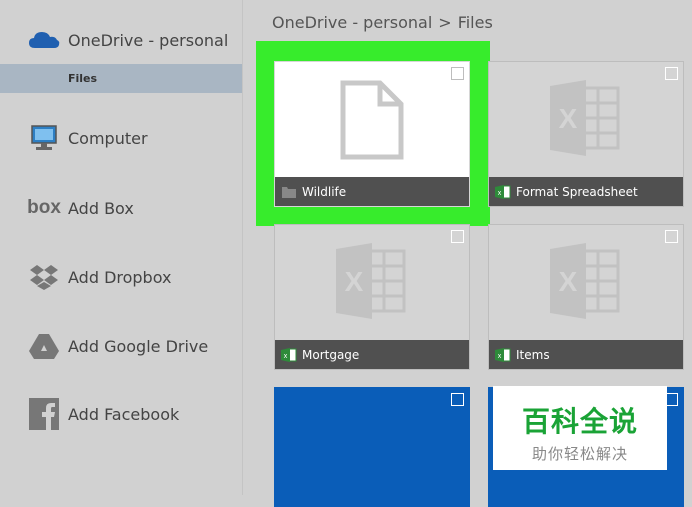 This screenshot has width=692, height=507. I want to click on file-label-bar: x Format Spreadsheet, so click(586, 191).